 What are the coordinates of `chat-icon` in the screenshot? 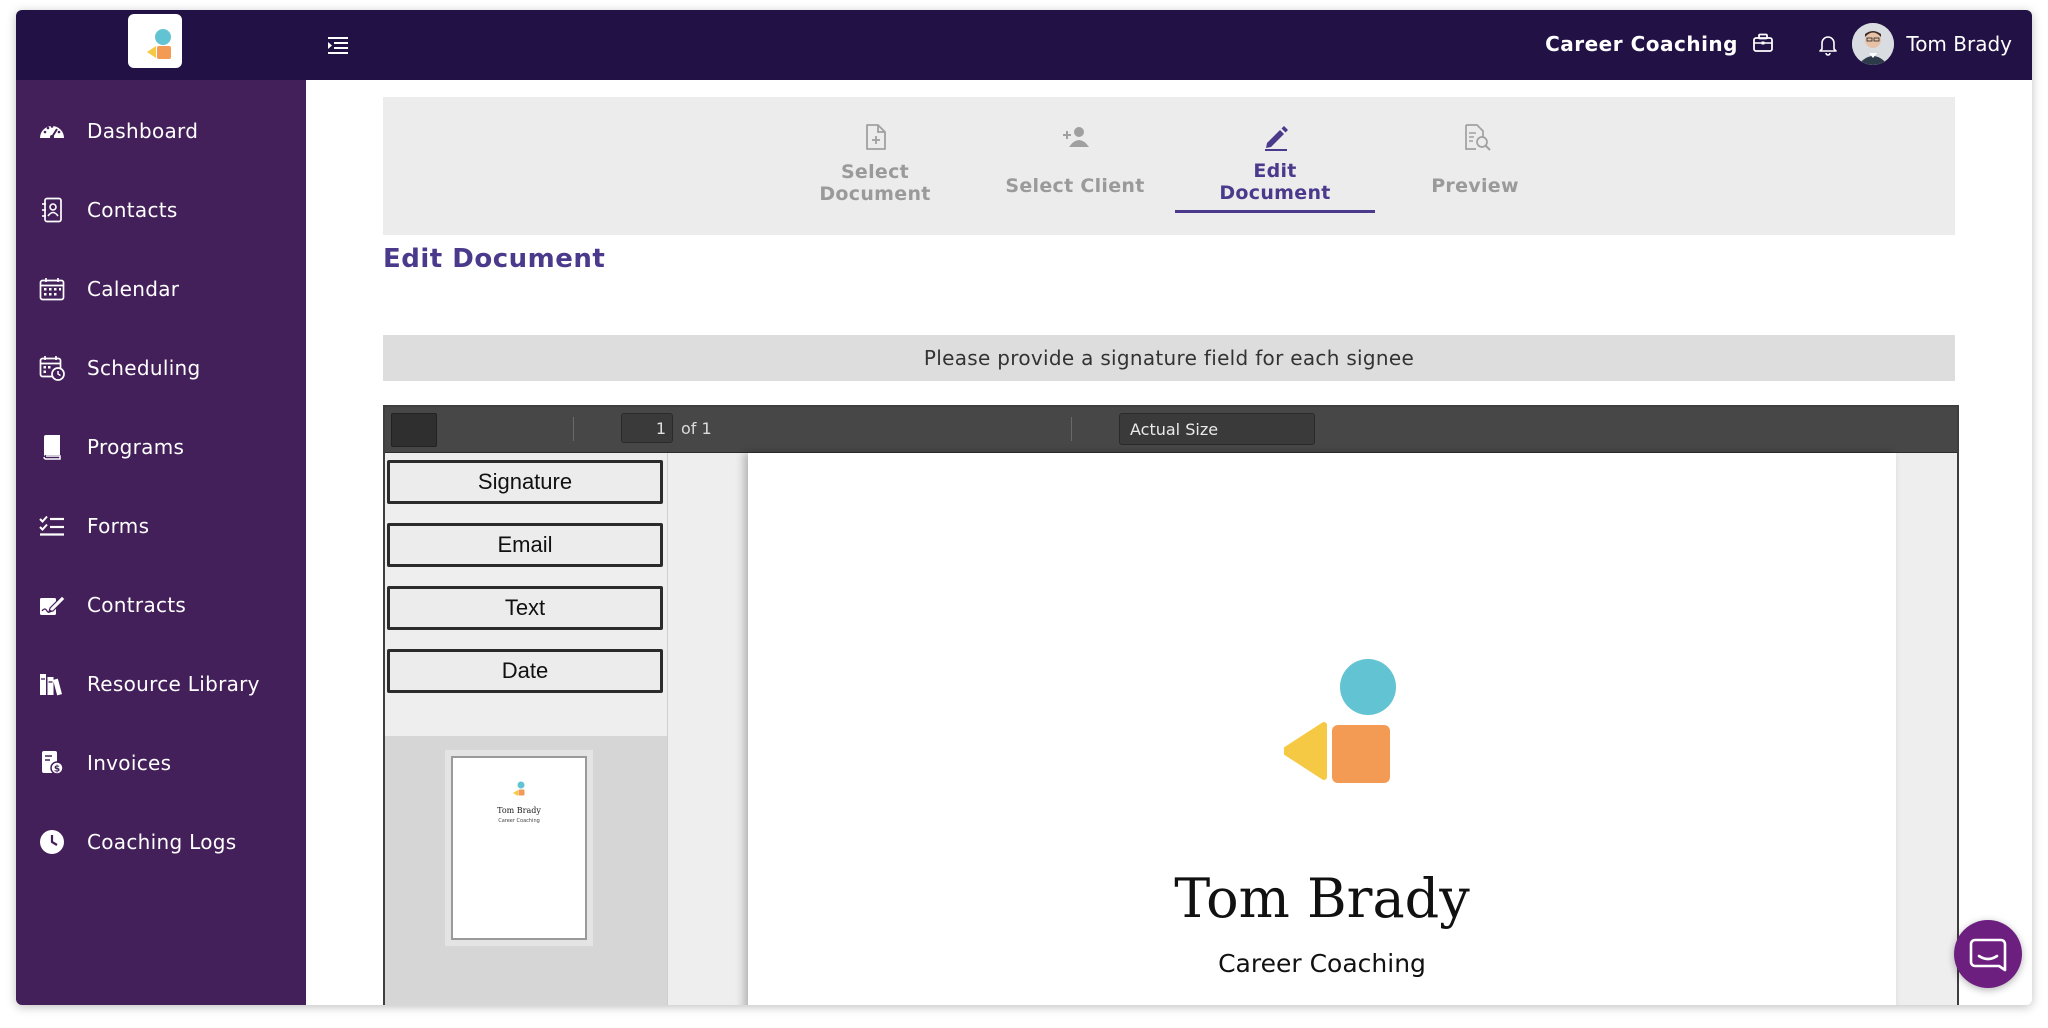 It's located at (1988, 955).